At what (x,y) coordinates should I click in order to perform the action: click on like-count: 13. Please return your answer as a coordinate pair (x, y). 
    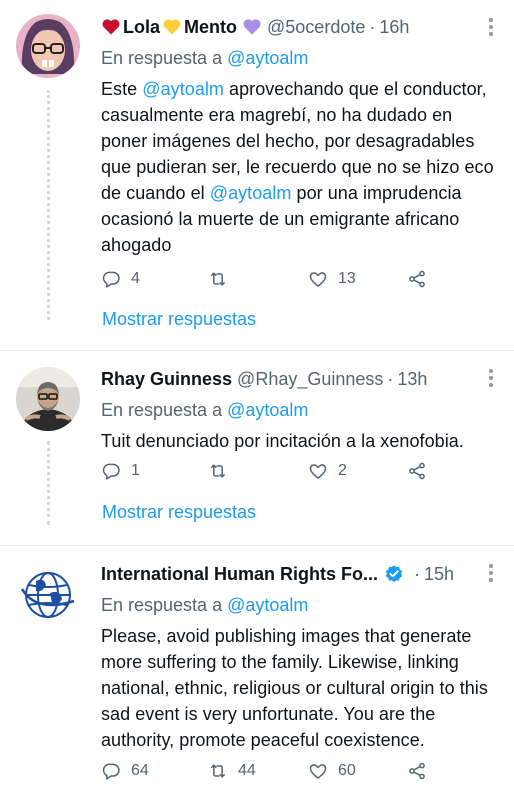
    Looking at the image, I should click on (347, 278).